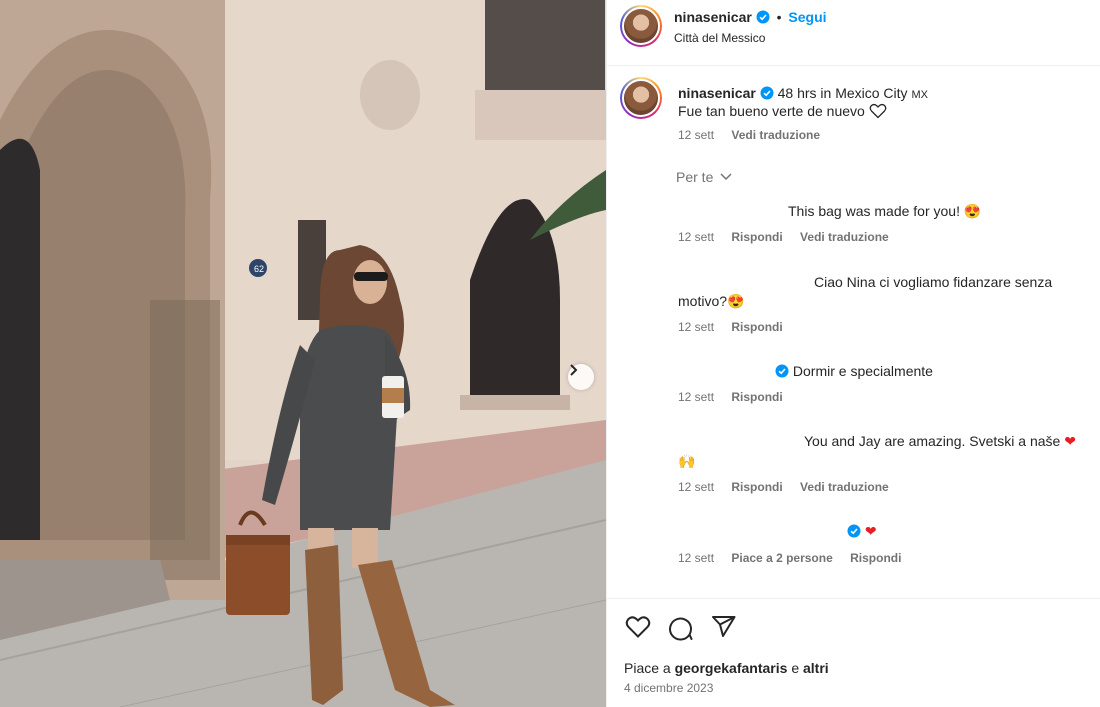 The image size is (1100, 707). I want to click on post-location: Città del Messico, so click(719, 38).